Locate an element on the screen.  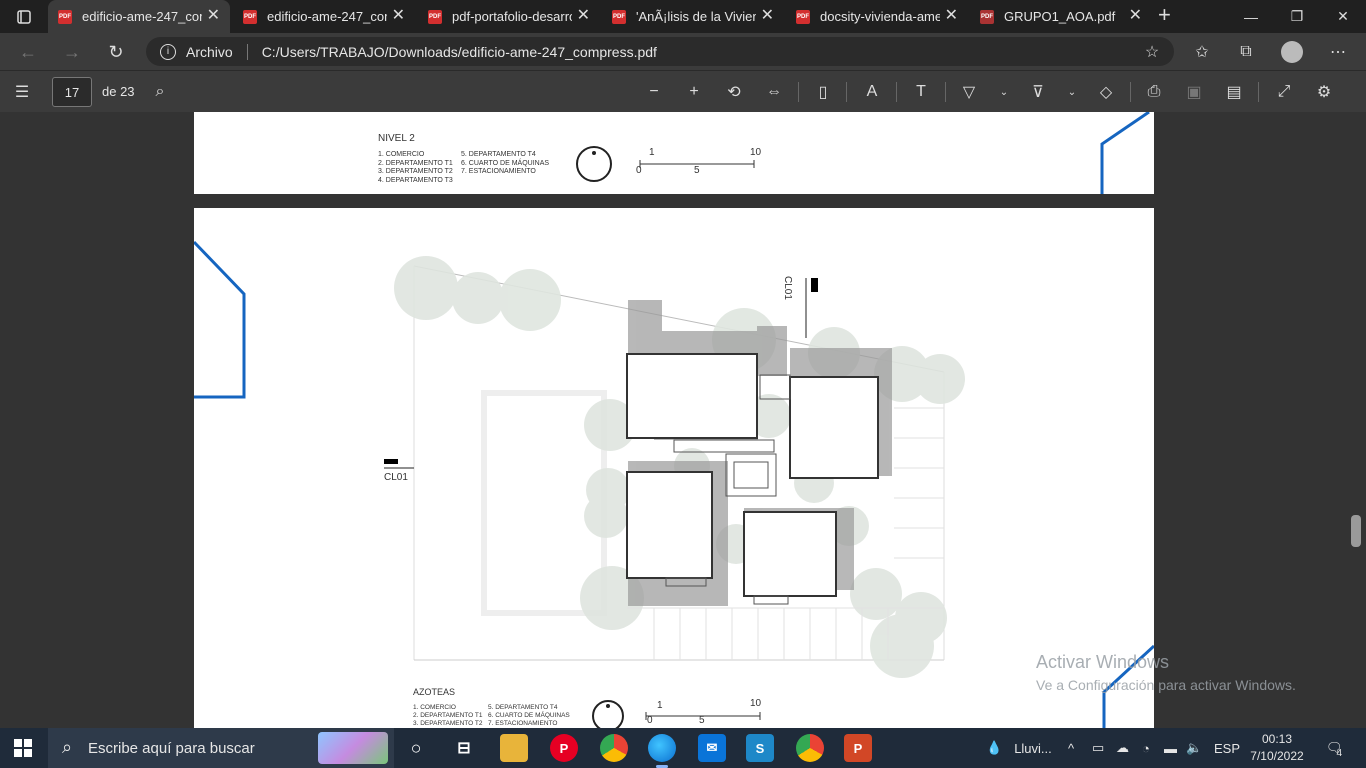
chrome-icon is located at coordinates (614, 748).